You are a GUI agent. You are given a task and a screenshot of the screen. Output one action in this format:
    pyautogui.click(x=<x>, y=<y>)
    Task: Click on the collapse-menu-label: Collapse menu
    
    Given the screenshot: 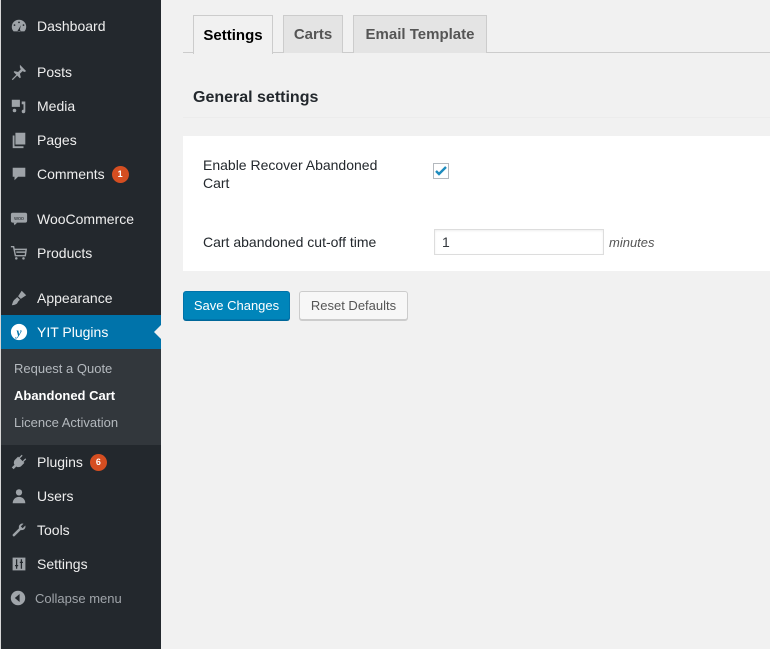 What is the action you would take?
    pyautogui.click(x=78, y=598)
    